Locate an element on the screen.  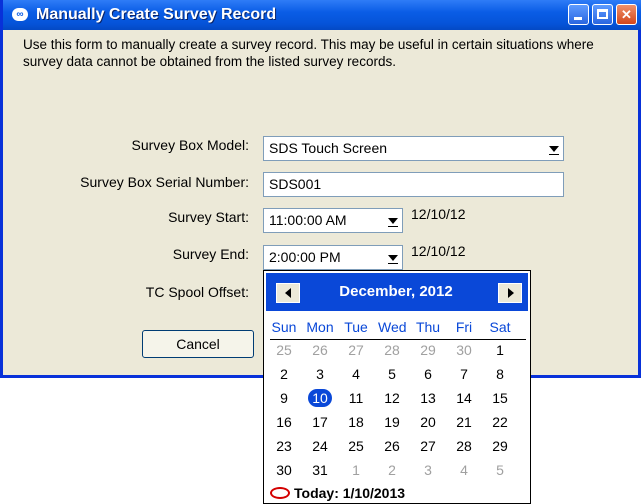
calendar-day: 16 is located at coordinates (284, 422).